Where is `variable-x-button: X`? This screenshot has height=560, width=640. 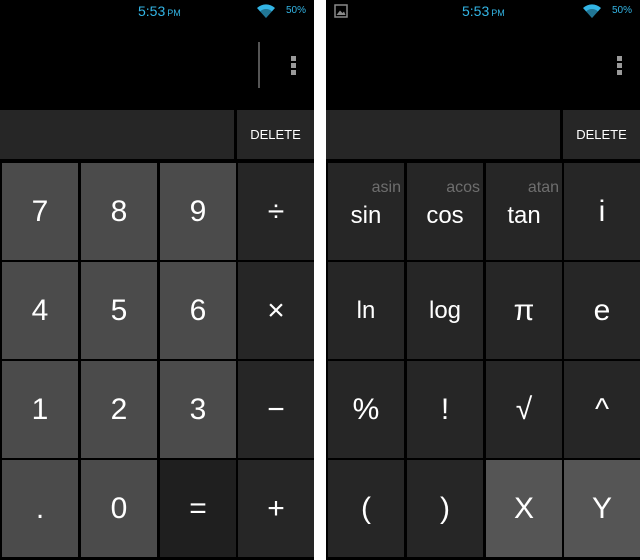
variable-x-button: X is located at coordinates (524, 508).